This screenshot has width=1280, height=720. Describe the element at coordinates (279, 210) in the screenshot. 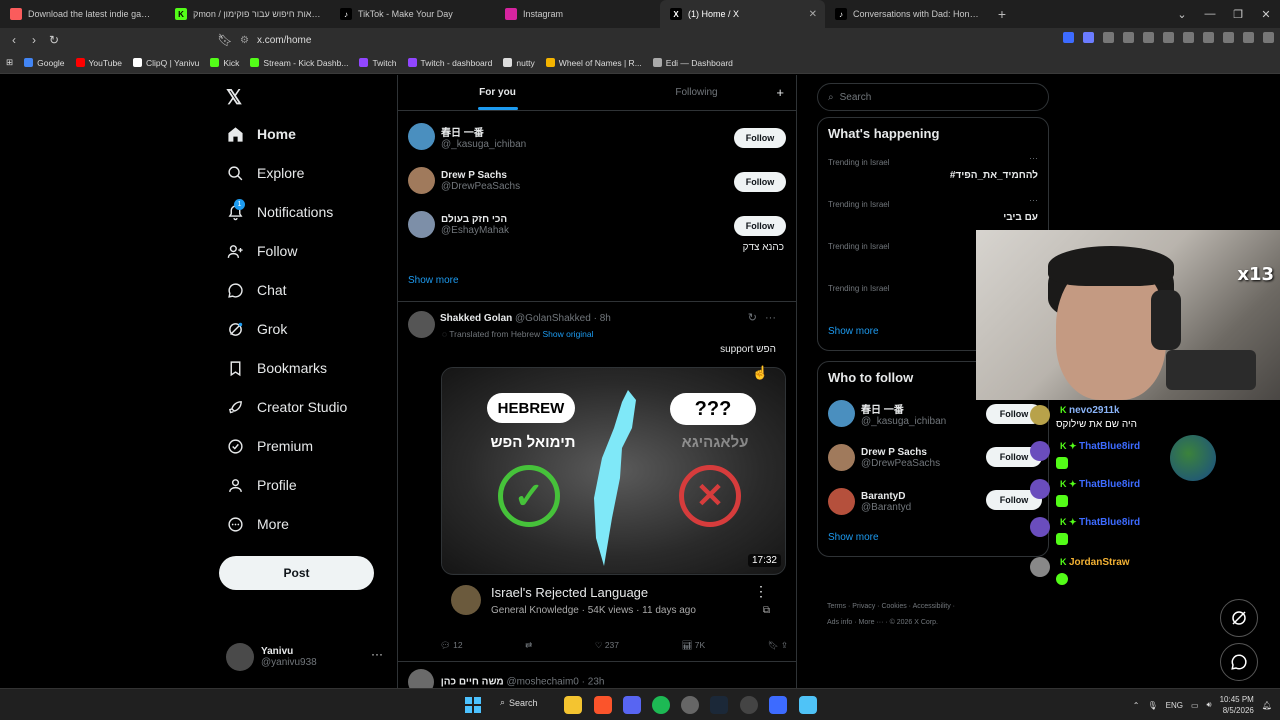

I see `sidebar-item-notifications: 1 Notifications` at that location.